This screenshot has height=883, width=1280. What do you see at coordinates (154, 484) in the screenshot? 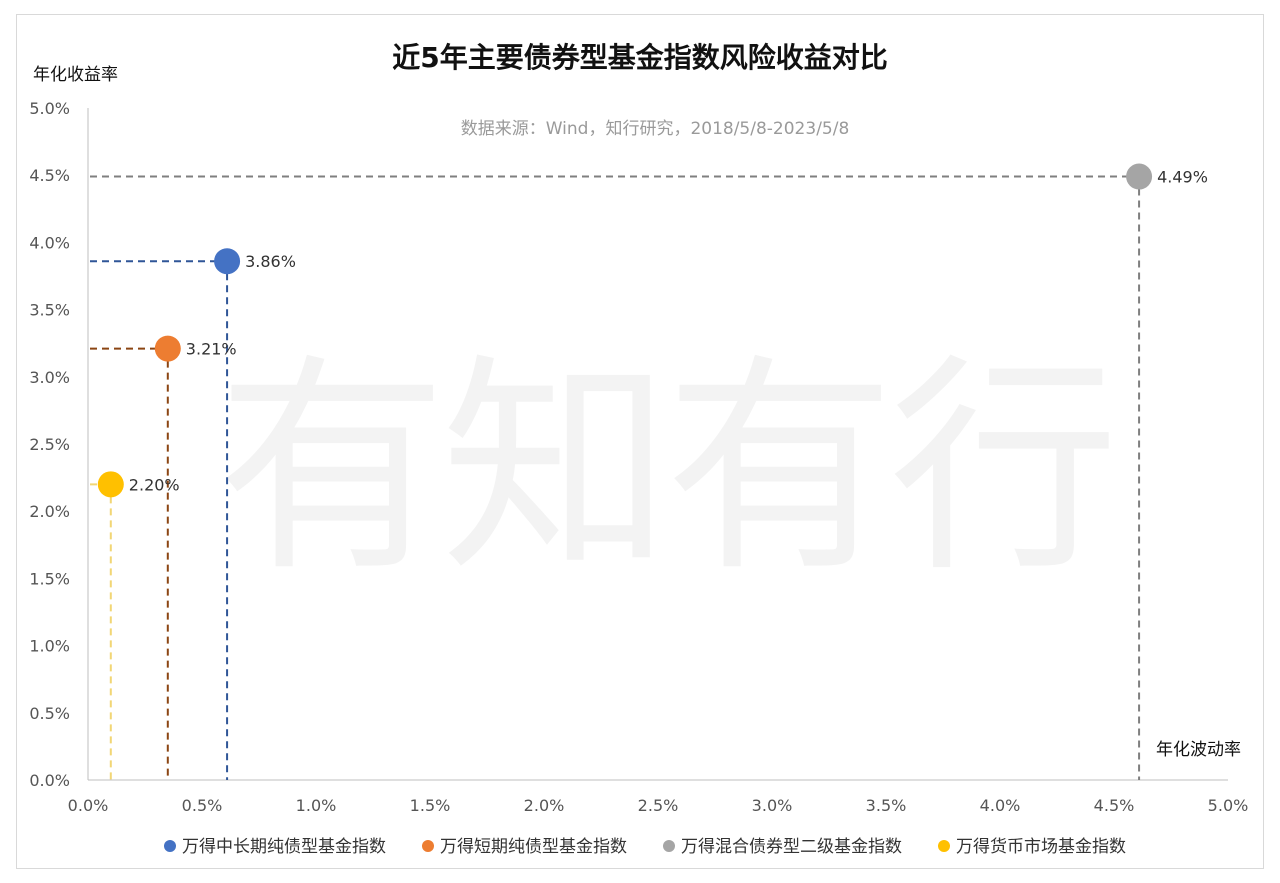
I see `data-label: 2.20%` at bounding box center [154, 484].